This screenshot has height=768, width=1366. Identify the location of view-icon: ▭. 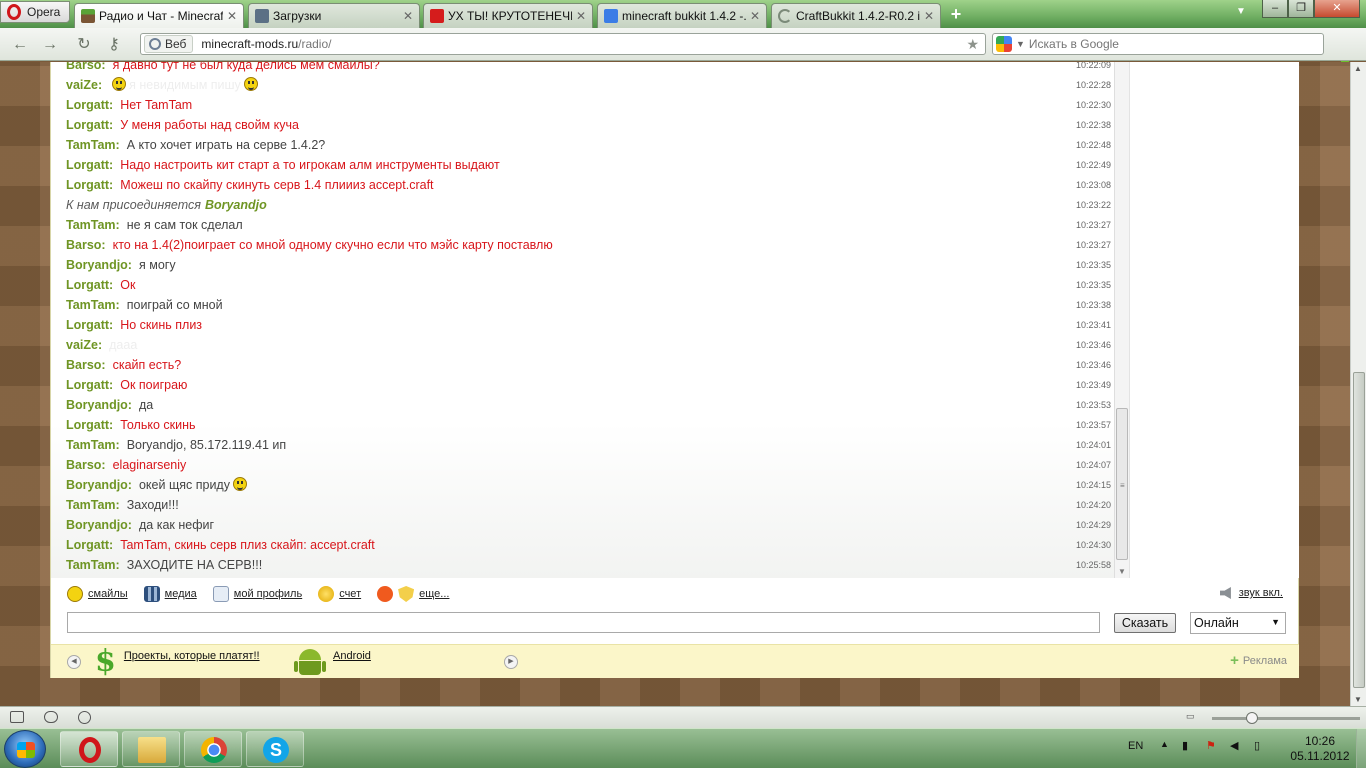
(1190, 716).